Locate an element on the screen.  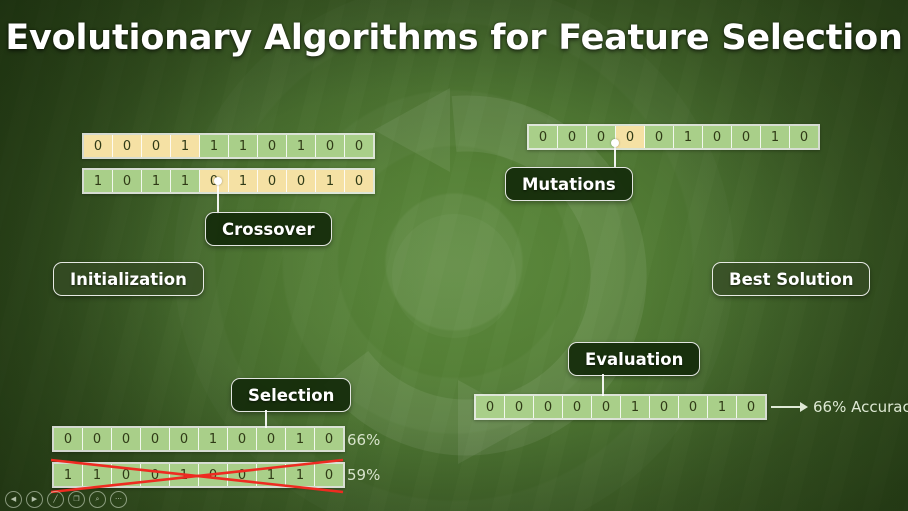
crossover-parent-a-row: 0001110100 is located at coordinates (228, 146).